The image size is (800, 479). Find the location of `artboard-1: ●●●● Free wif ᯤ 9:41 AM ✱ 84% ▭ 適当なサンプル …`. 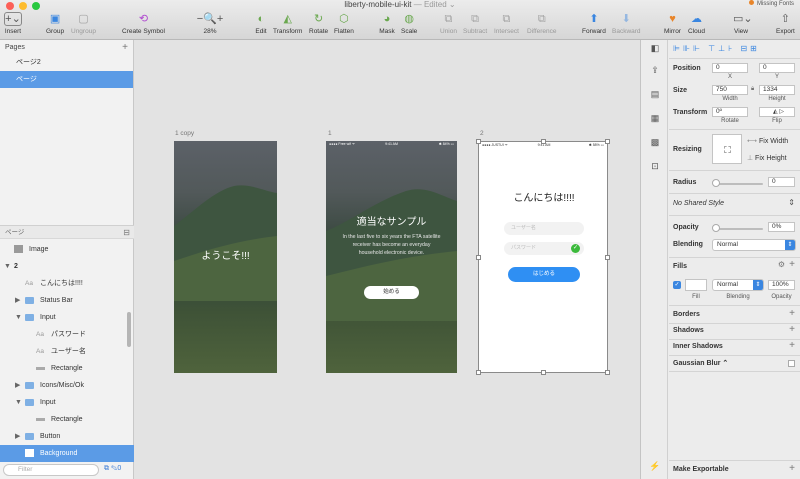

artboard-1: ●●●● Free wif ᯤ 9:41 AM ✱ 84% ▭ 適当なサンプル … is located at coordinates (391, 257).